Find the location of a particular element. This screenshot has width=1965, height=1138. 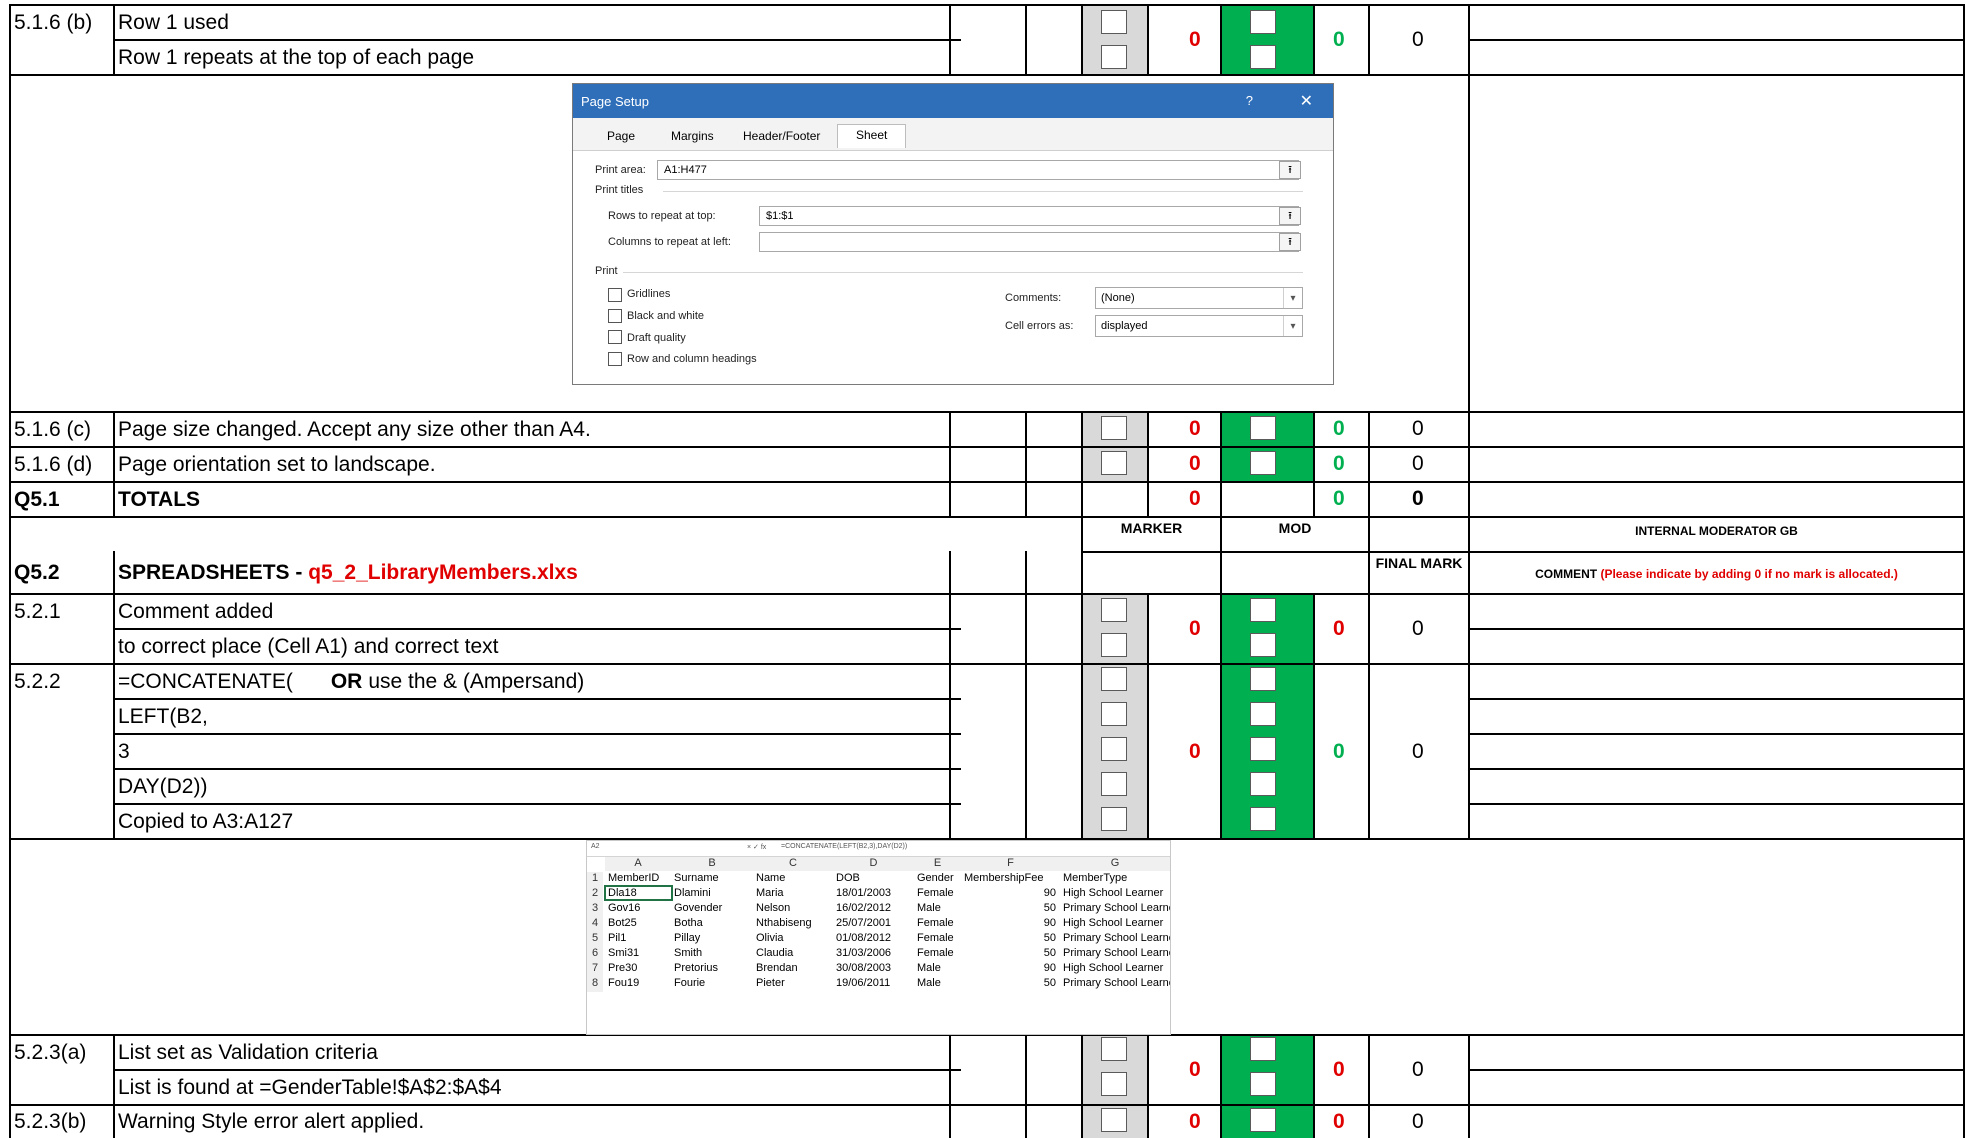

column-header: A is located at coordinates (638, 864).